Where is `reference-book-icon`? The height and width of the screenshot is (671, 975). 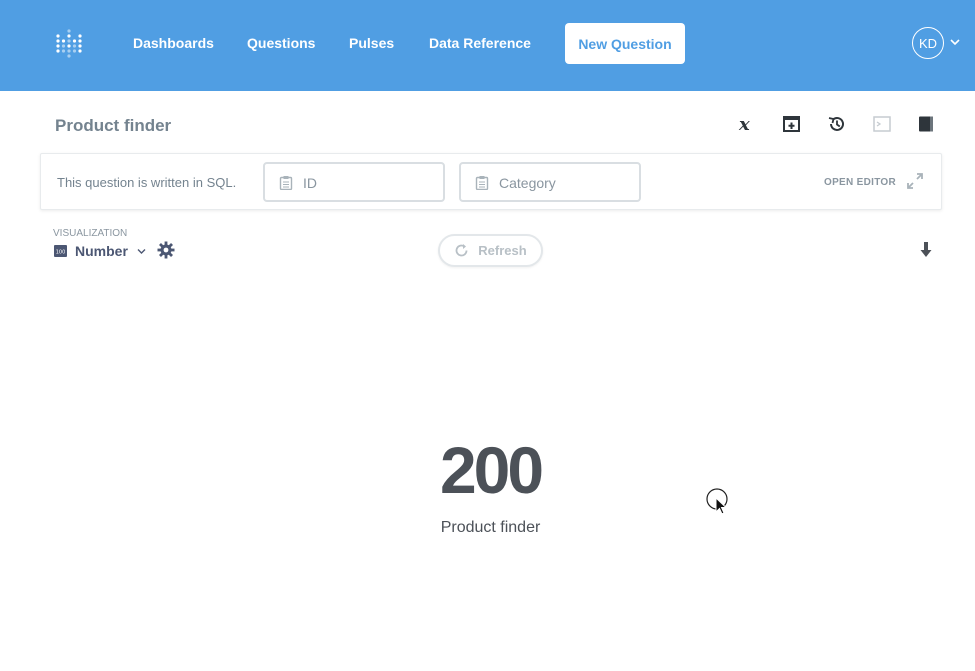 reference-book-icon is located at coordinates (926, 124).